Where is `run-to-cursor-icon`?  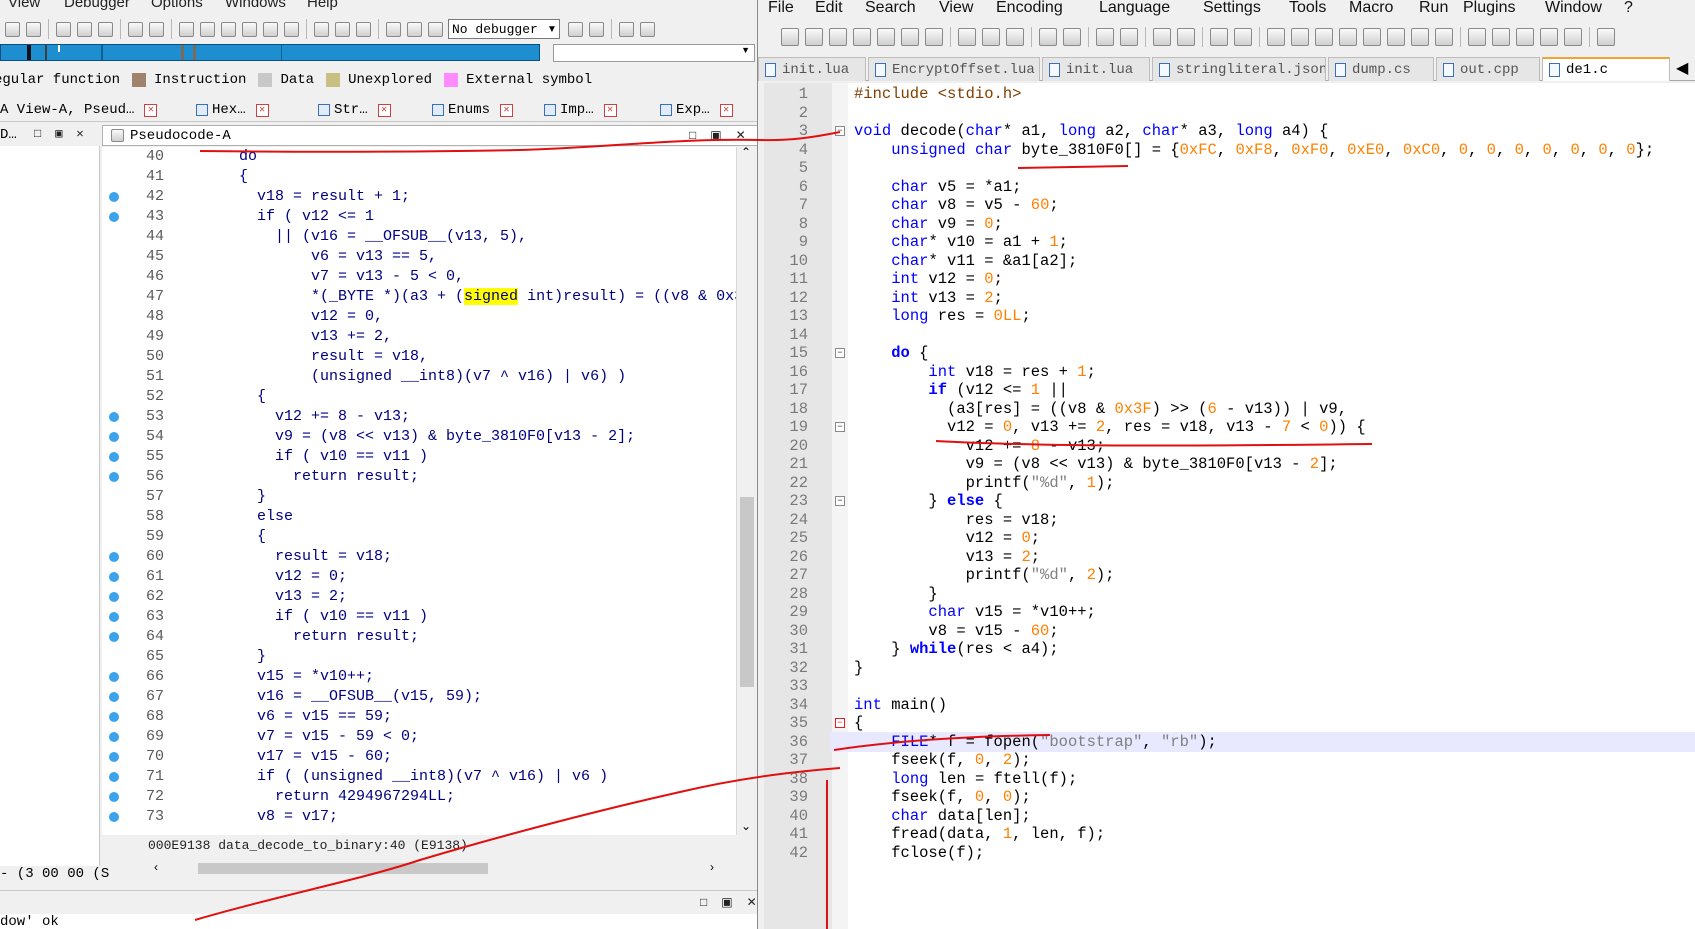
run-to-cursor-icon is located at coordinates (626, 29).